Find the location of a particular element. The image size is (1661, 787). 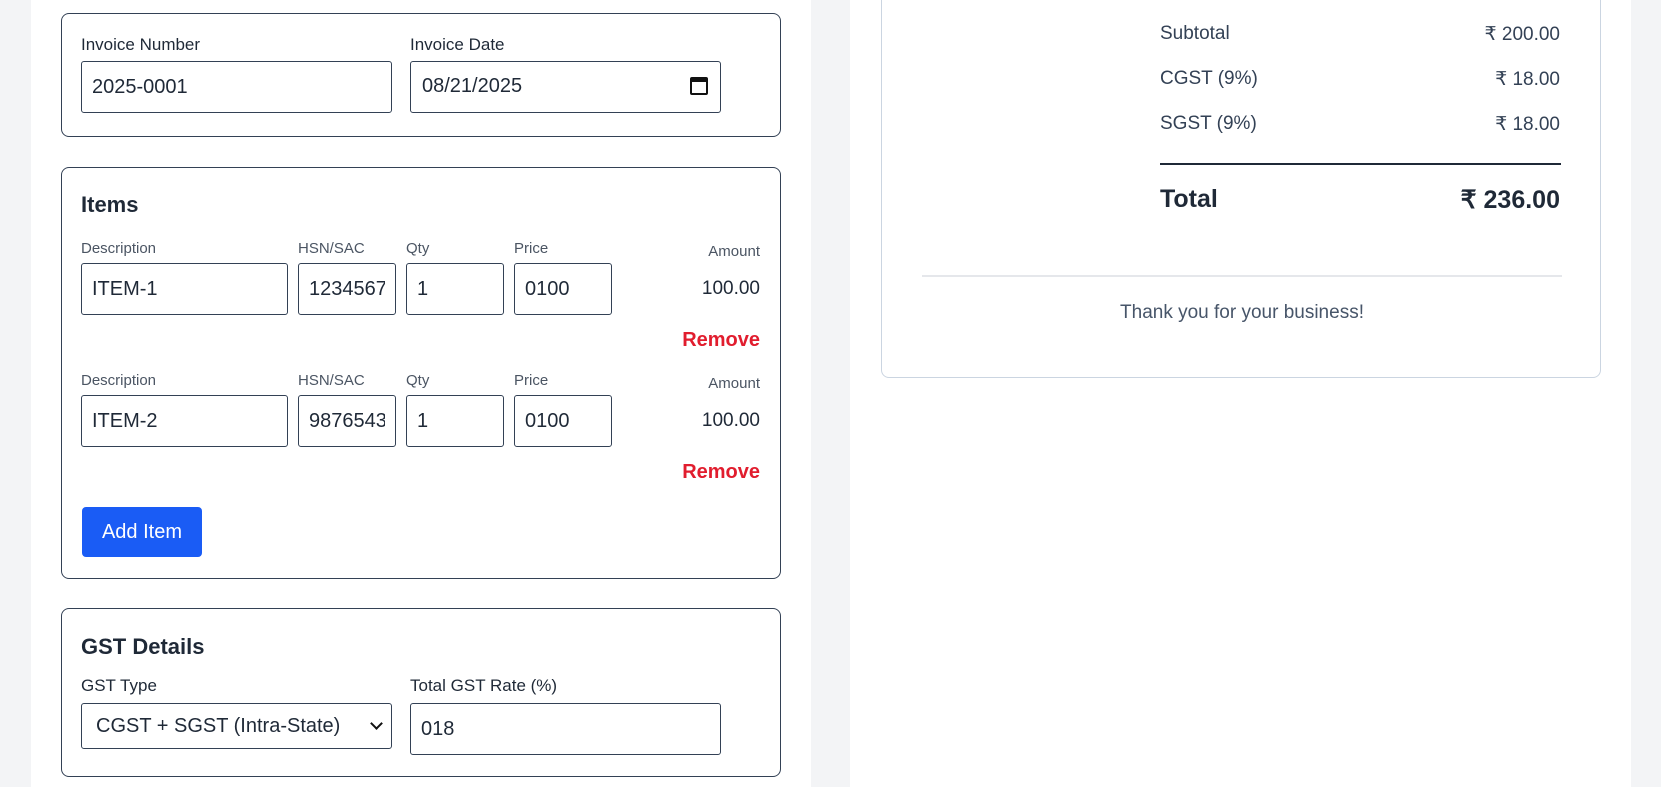

subtotal-value: ₹ 200.00 is located at coordinates (1522, 34).